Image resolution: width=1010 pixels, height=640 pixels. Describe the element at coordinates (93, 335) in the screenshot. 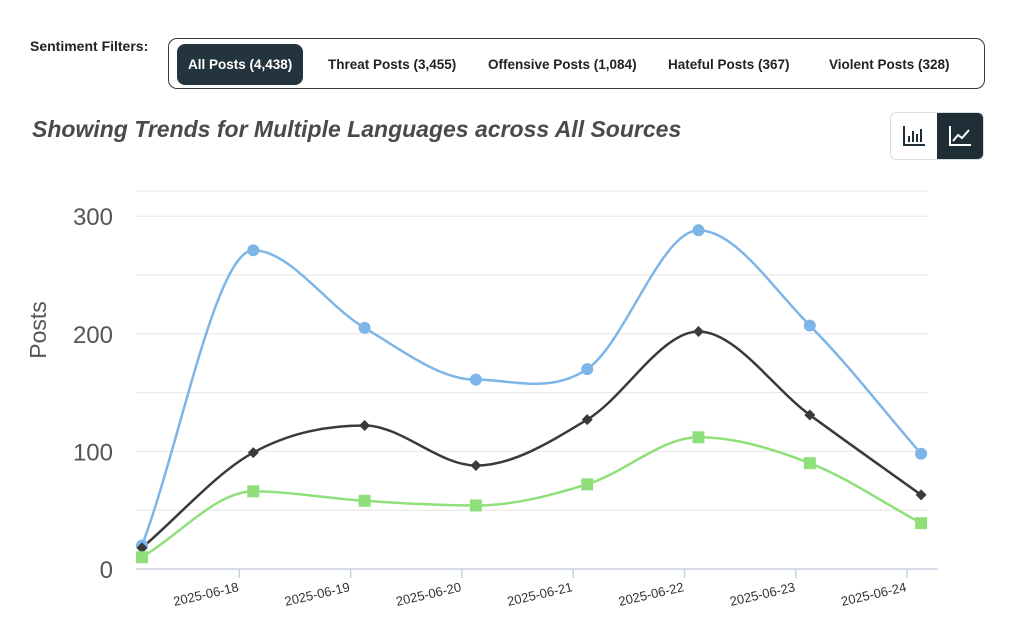

I see `y-tick-label: 200` at that location.